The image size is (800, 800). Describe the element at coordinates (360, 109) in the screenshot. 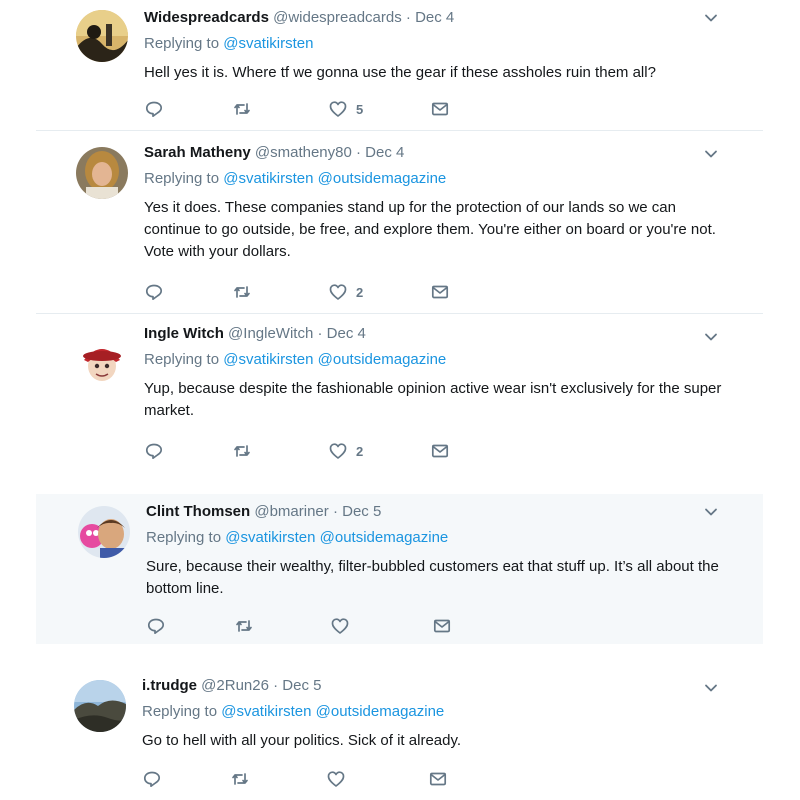

I see `like-count: 5` at that location.